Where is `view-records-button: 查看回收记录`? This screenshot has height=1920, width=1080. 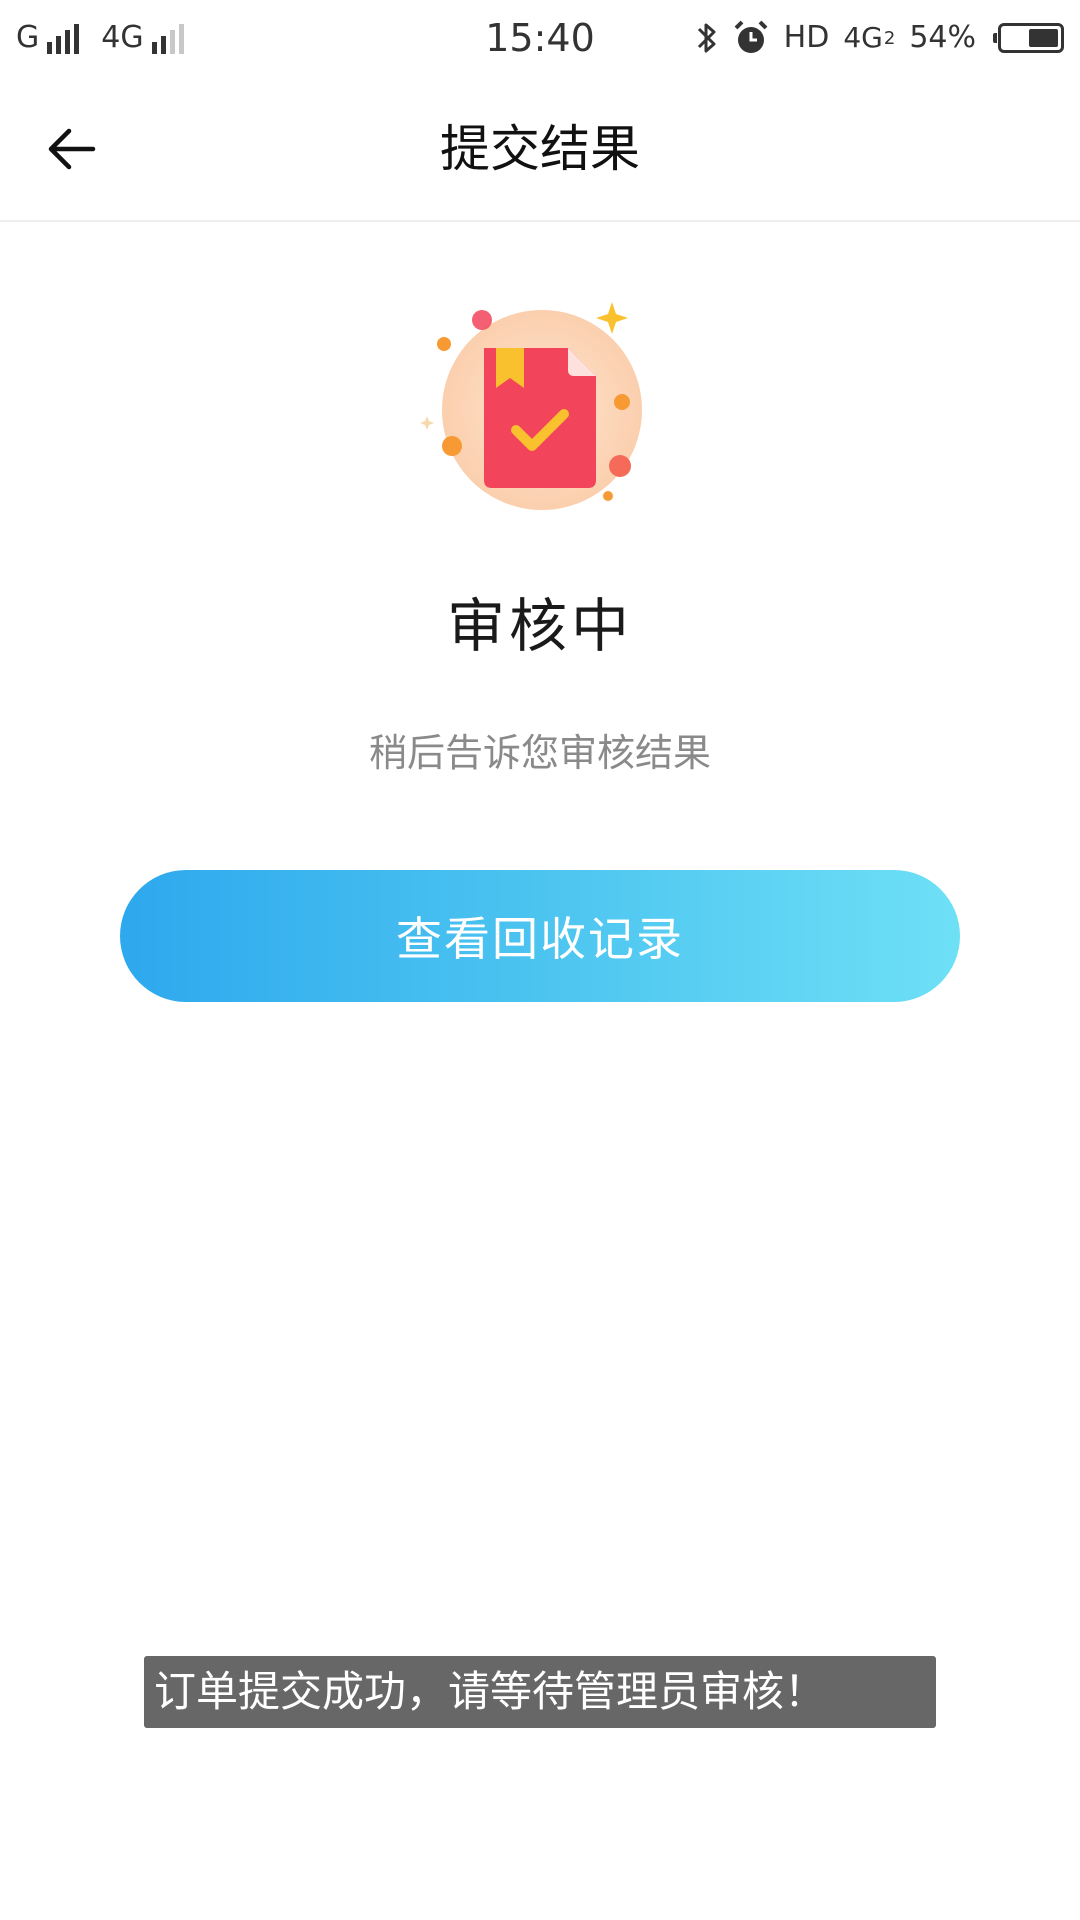 view-records-button: 查看回收记录 is located at coordinates (540, 936).